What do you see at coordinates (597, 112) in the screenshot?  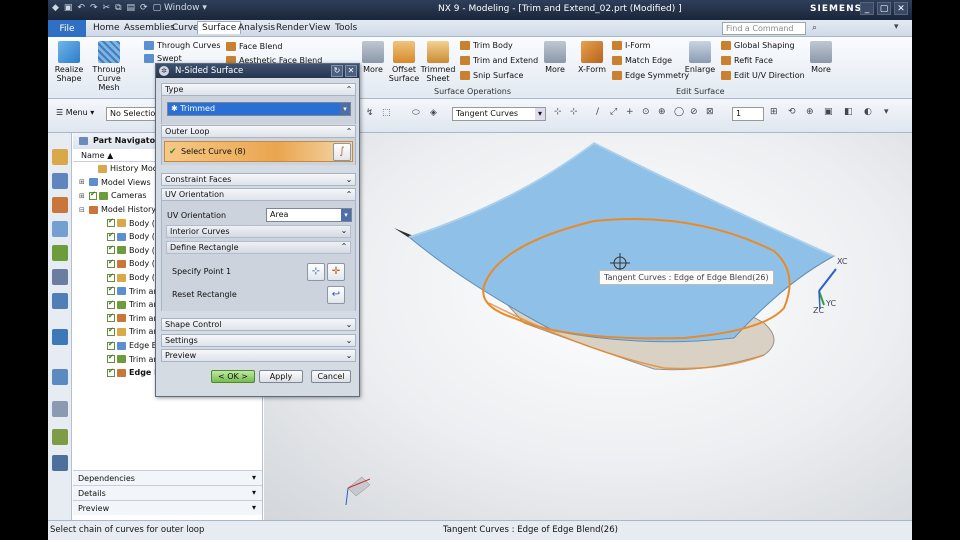 I see `endpoint-snap-icon: /` at bounding box center [597, 112].